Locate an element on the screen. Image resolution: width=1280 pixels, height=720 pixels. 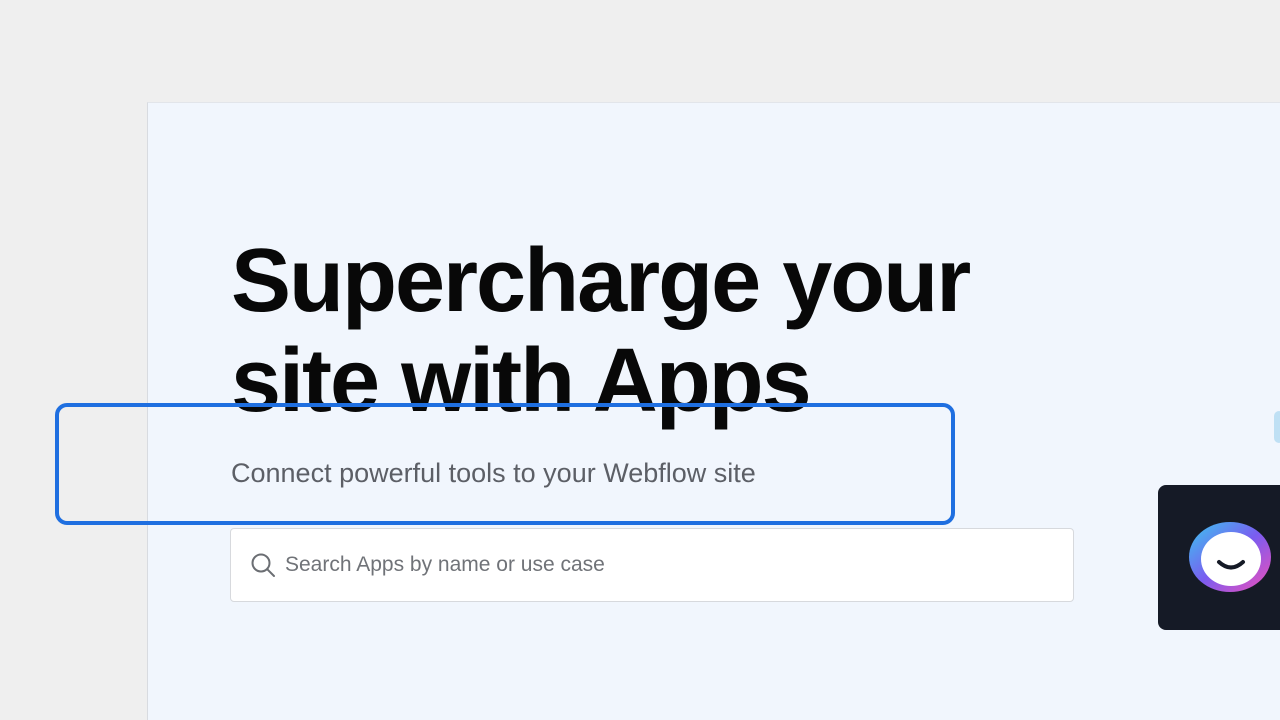
search-icon is located at coordinates (263, 565).